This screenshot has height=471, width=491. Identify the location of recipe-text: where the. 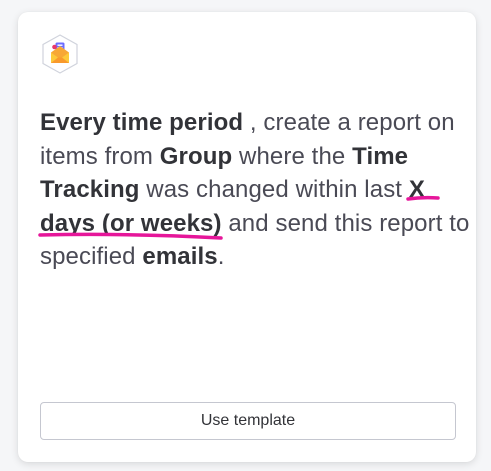
(292, 156).